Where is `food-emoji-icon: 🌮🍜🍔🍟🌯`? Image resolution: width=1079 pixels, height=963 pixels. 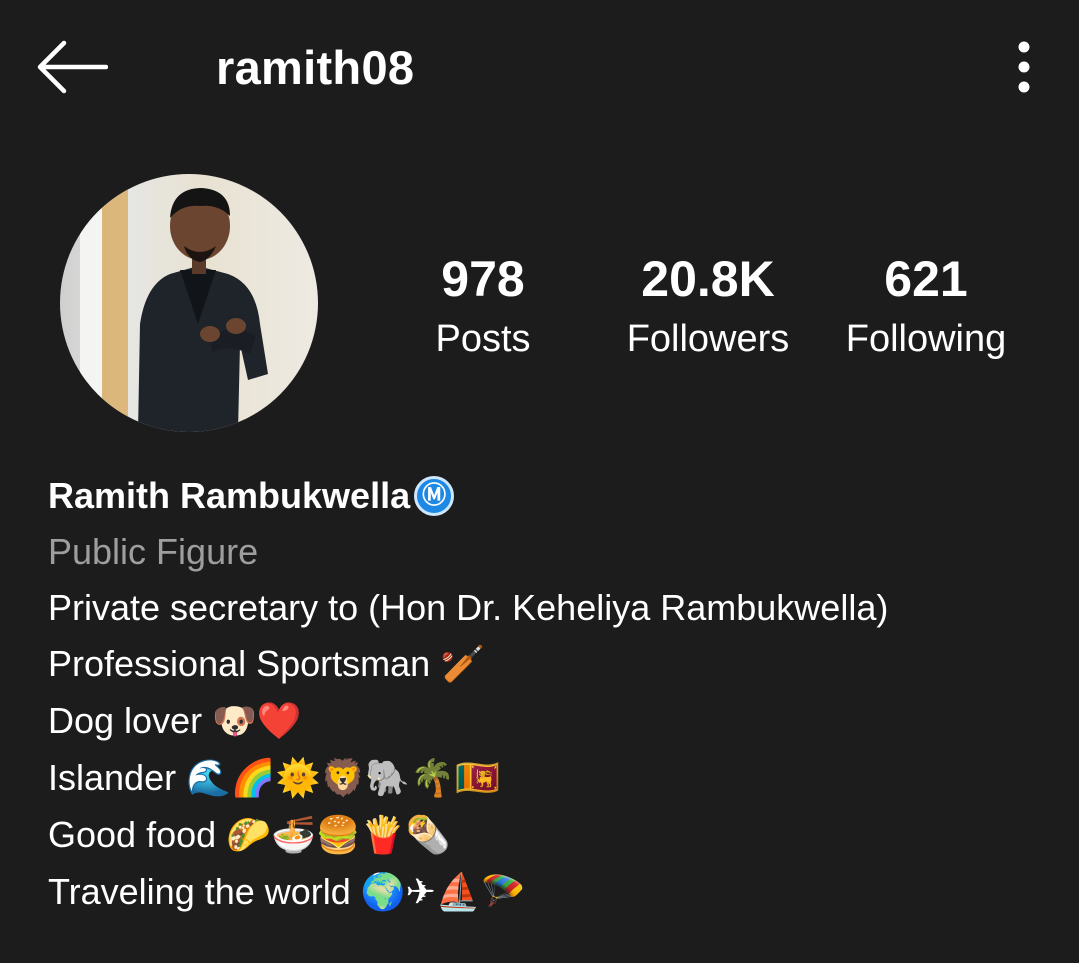 food-emoji-icon: 🌮🍜🍔🍟🌯 is located at coordinates (338, 835).